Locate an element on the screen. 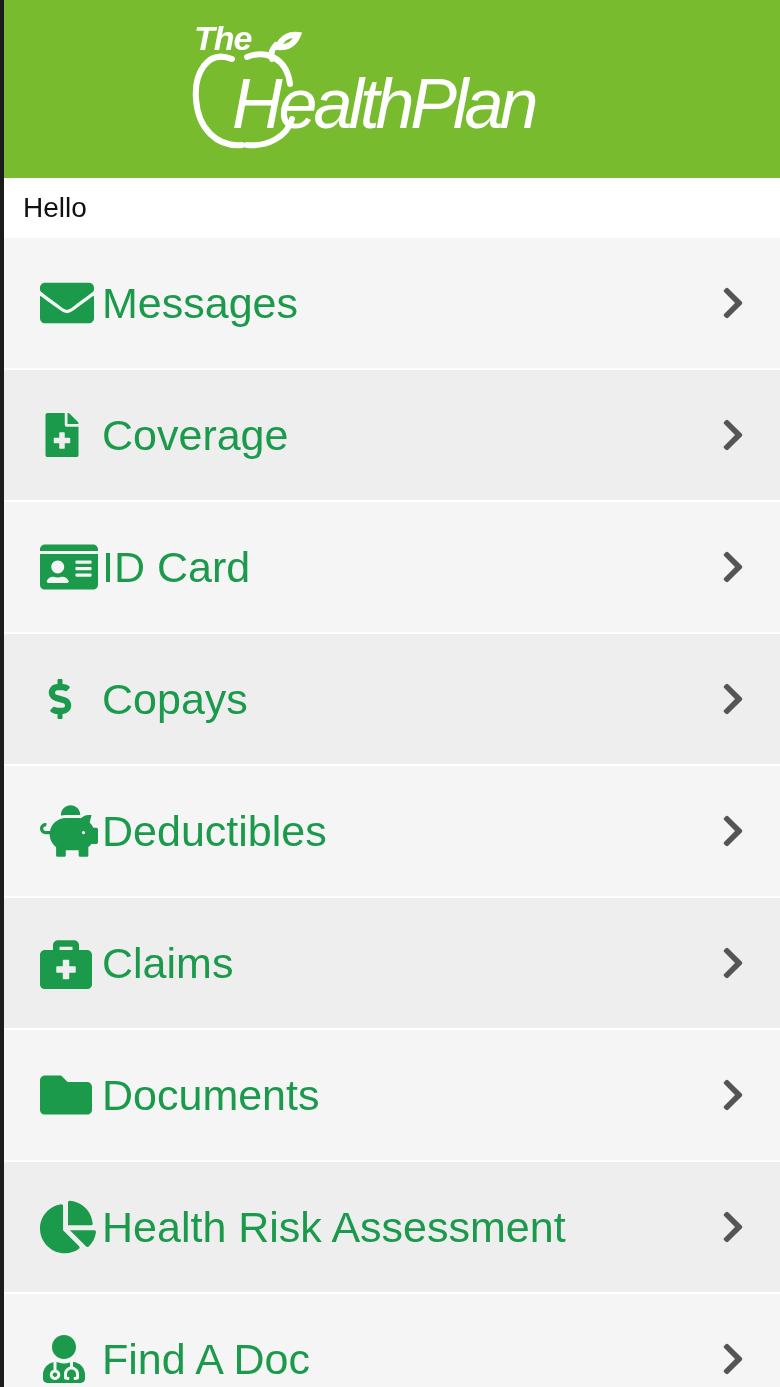 Image resolution: width=780 pixels, height=1387 pixels. menu-label: Documents is located at coordinates (211, 1095).